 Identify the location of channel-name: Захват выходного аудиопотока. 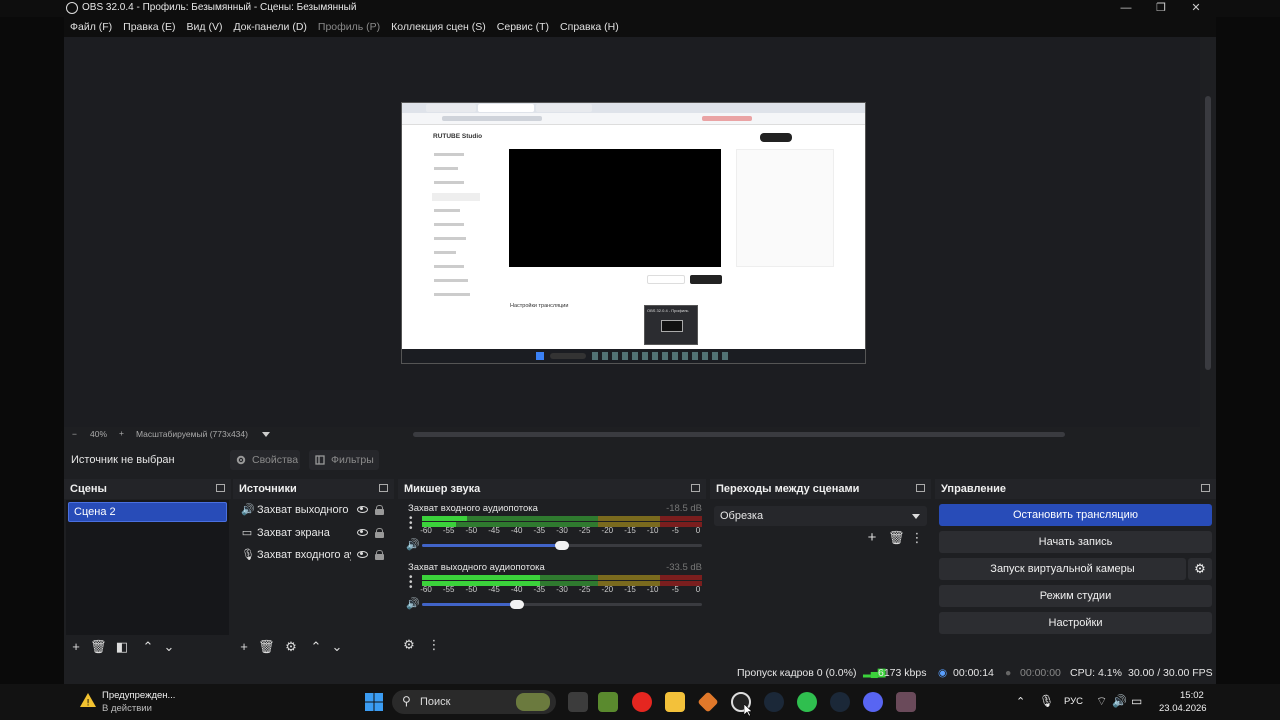
(476, 567).